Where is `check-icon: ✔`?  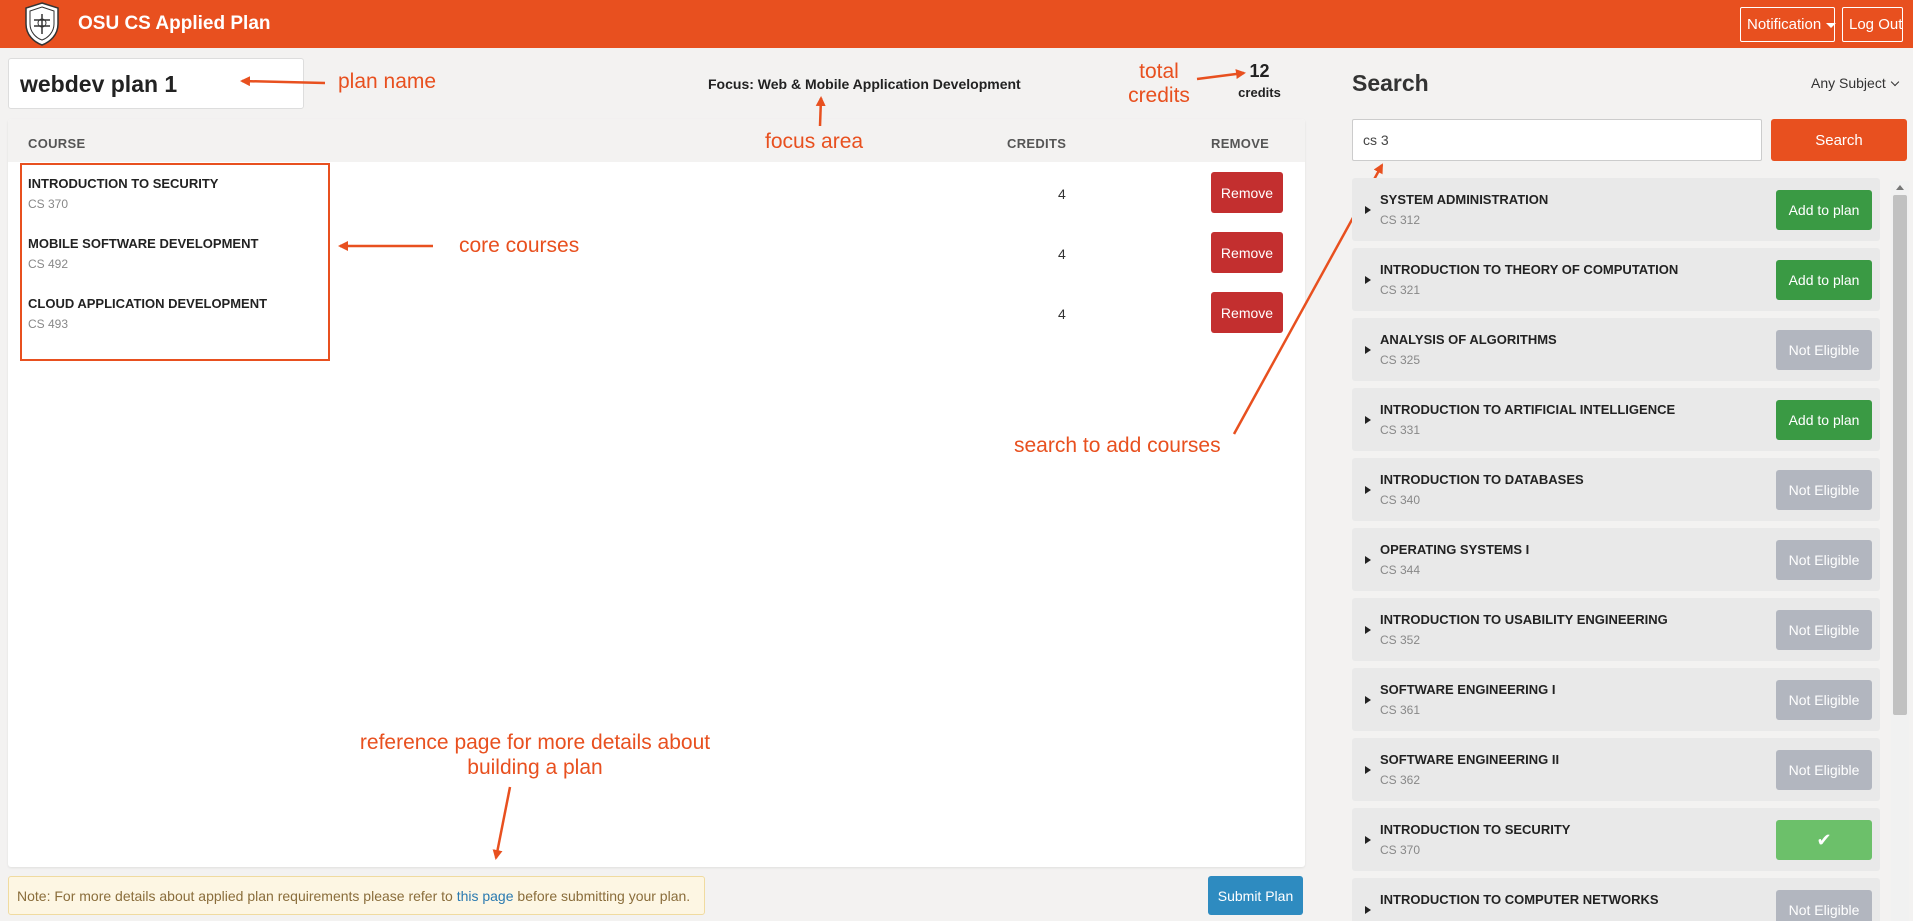
check-icon: ✔ is located at coordinates (1824, 840).